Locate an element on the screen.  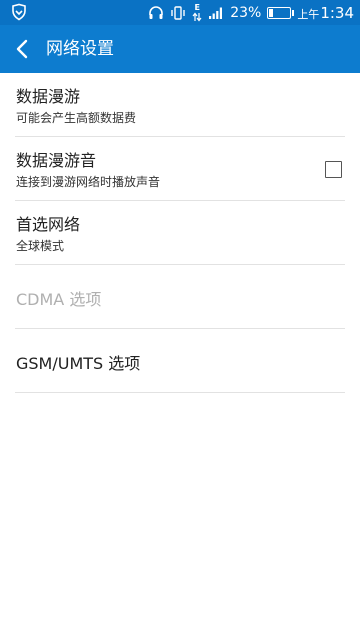
signal-icon is located at coordinates (216, 13).